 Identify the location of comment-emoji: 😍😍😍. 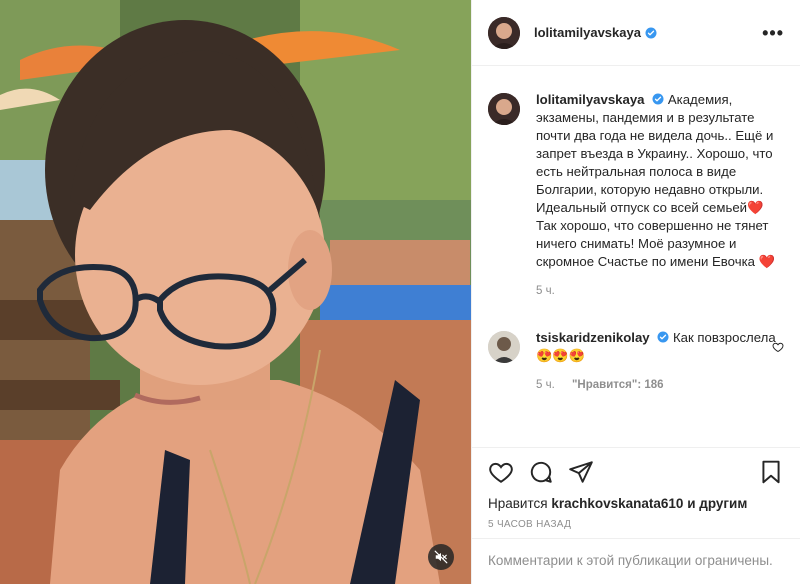
(561, 355).